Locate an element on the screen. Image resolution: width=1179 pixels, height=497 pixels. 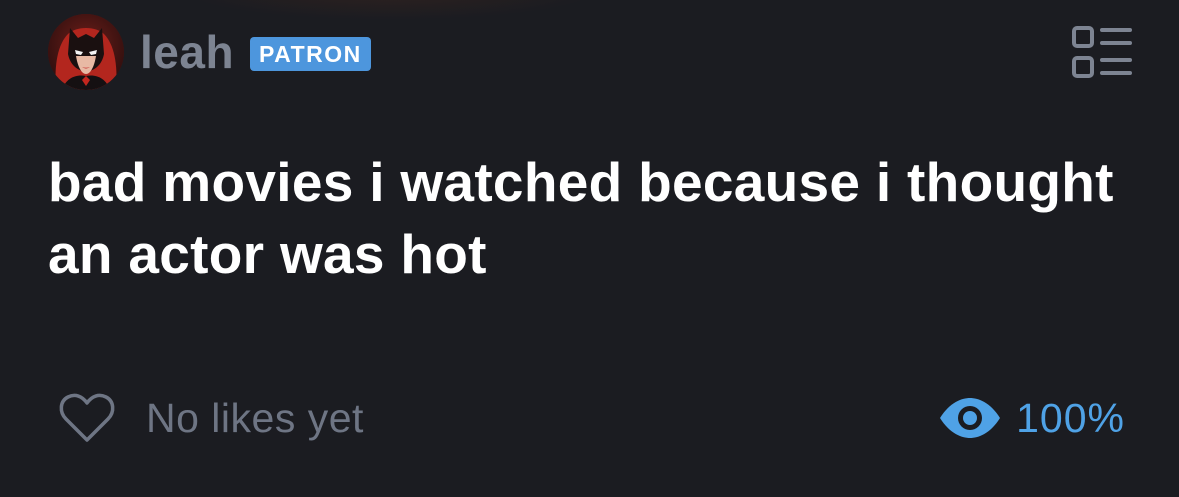
post-header: leah PATRON is located at coordinates (209, 52).